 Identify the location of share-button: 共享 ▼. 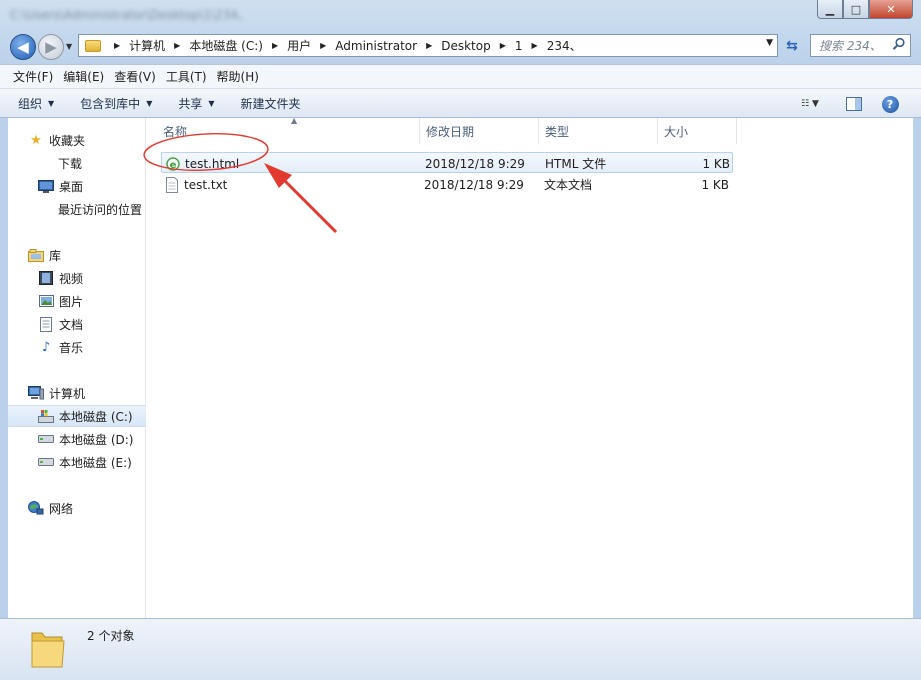
(196, 103).